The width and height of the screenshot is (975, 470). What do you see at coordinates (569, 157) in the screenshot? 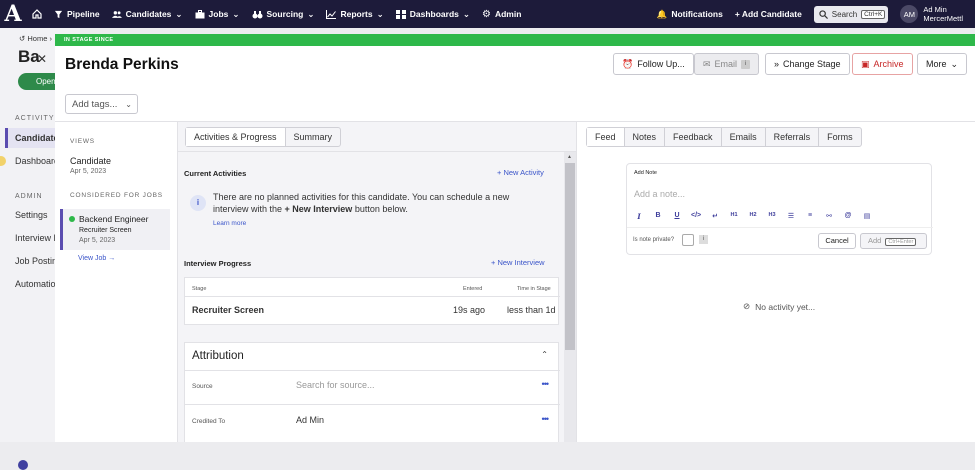
I see `scroll-up-icon: ▲` at bounding box center [569, 157].